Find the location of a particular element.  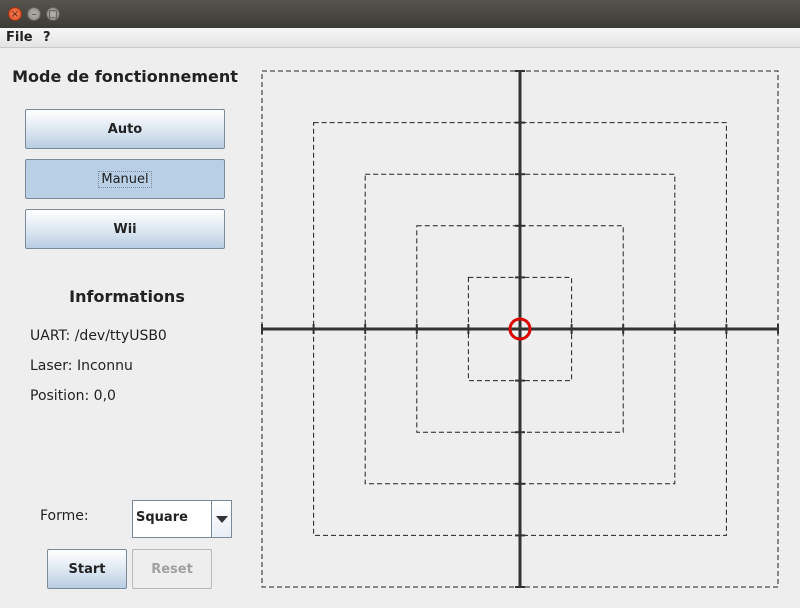

laser-info: Laser: Inconnu is located at coordinates (81, 366).